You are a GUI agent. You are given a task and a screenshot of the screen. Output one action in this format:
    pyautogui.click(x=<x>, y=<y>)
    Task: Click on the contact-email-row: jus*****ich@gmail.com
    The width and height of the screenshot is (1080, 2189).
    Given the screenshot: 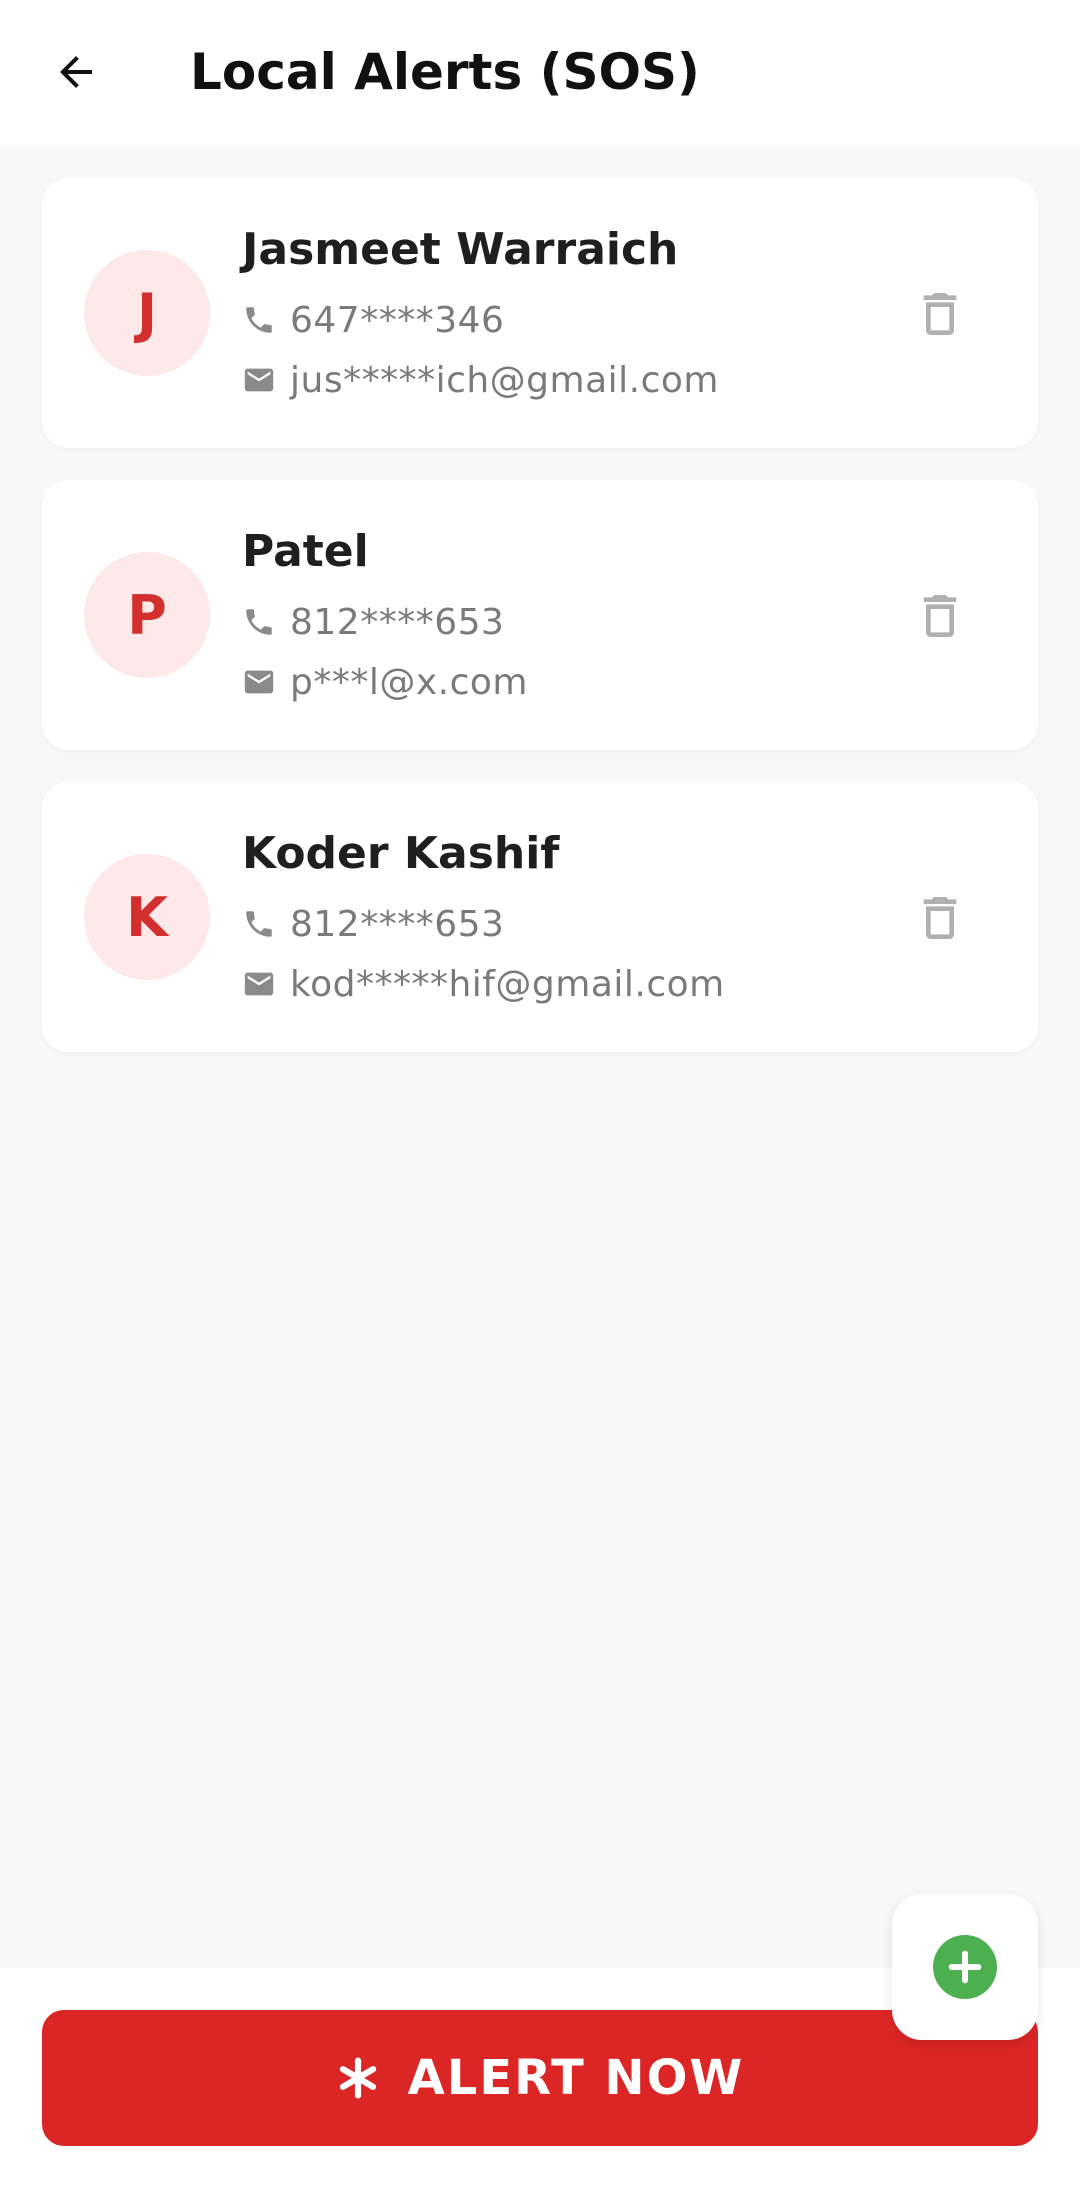 What is the action you would take?
    pyautogui.click(x=480, y=380)
    